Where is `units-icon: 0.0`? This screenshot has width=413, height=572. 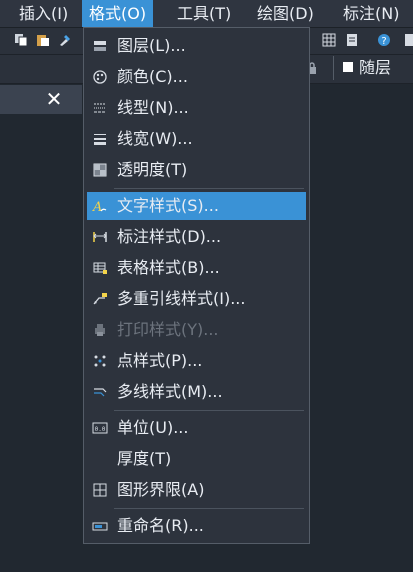
units-icon: 0.0 is located at coordinates (100, 428).